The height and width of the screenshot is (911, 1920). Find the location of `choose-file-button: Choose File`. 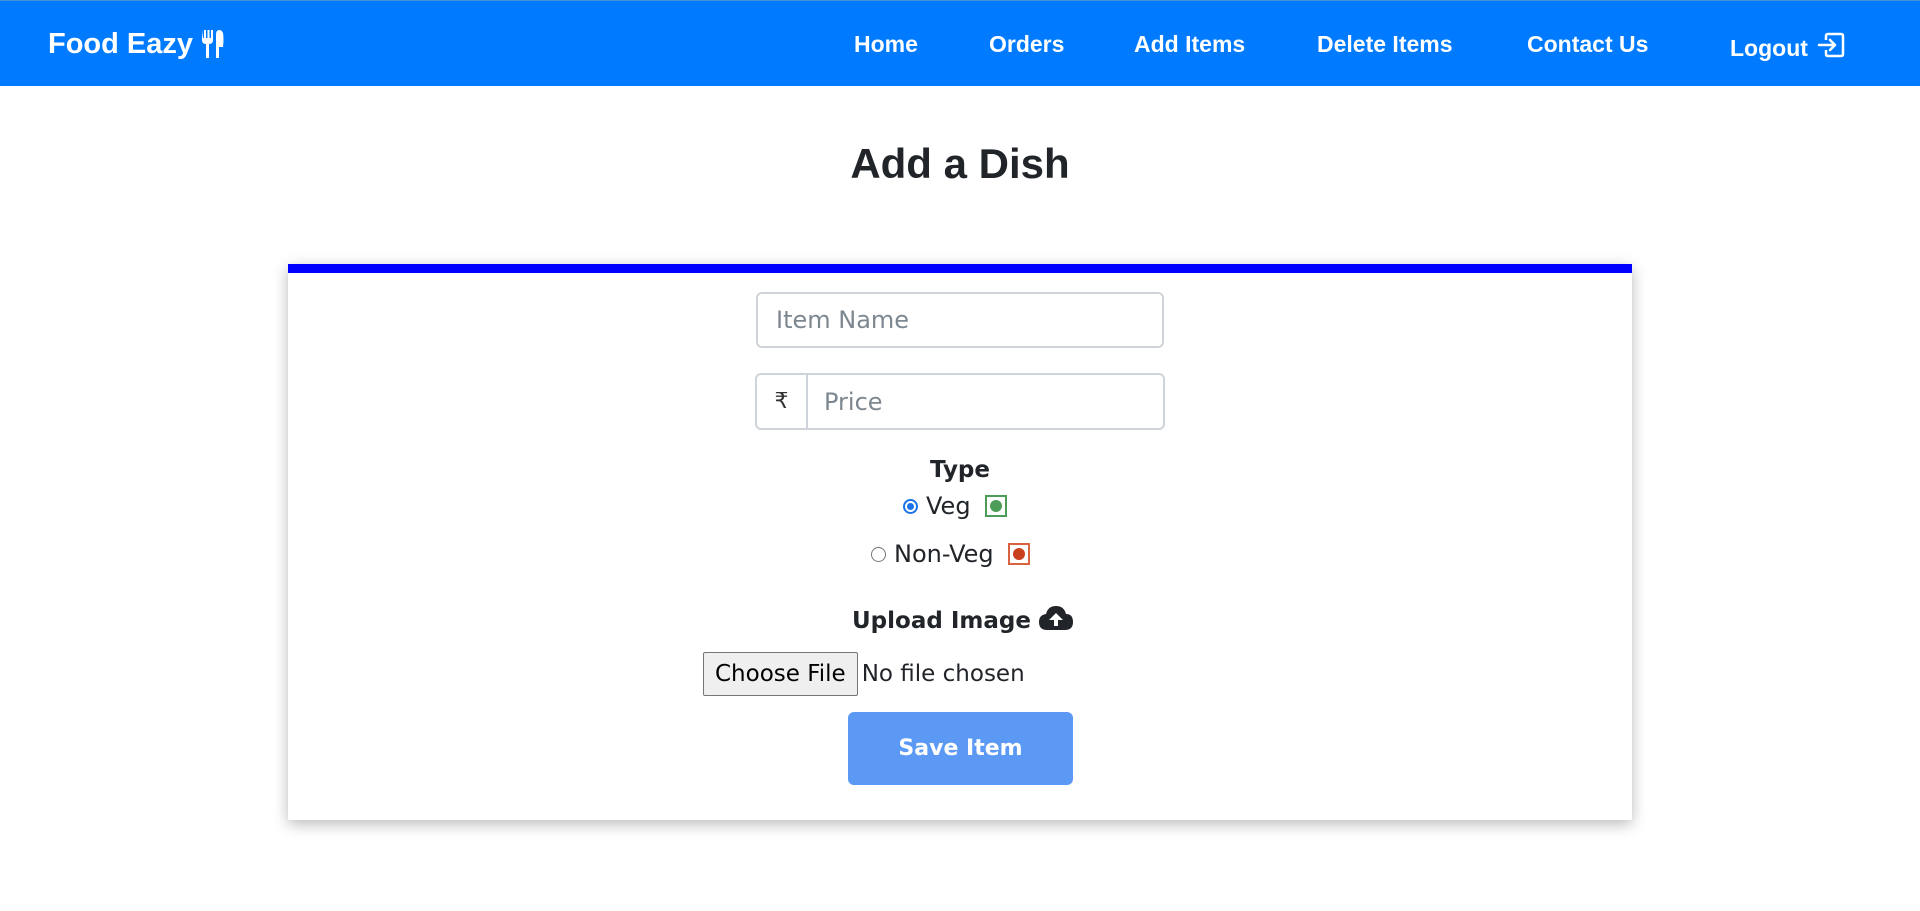

choose-file-button: Choose File is located at coordinates (780, 674).